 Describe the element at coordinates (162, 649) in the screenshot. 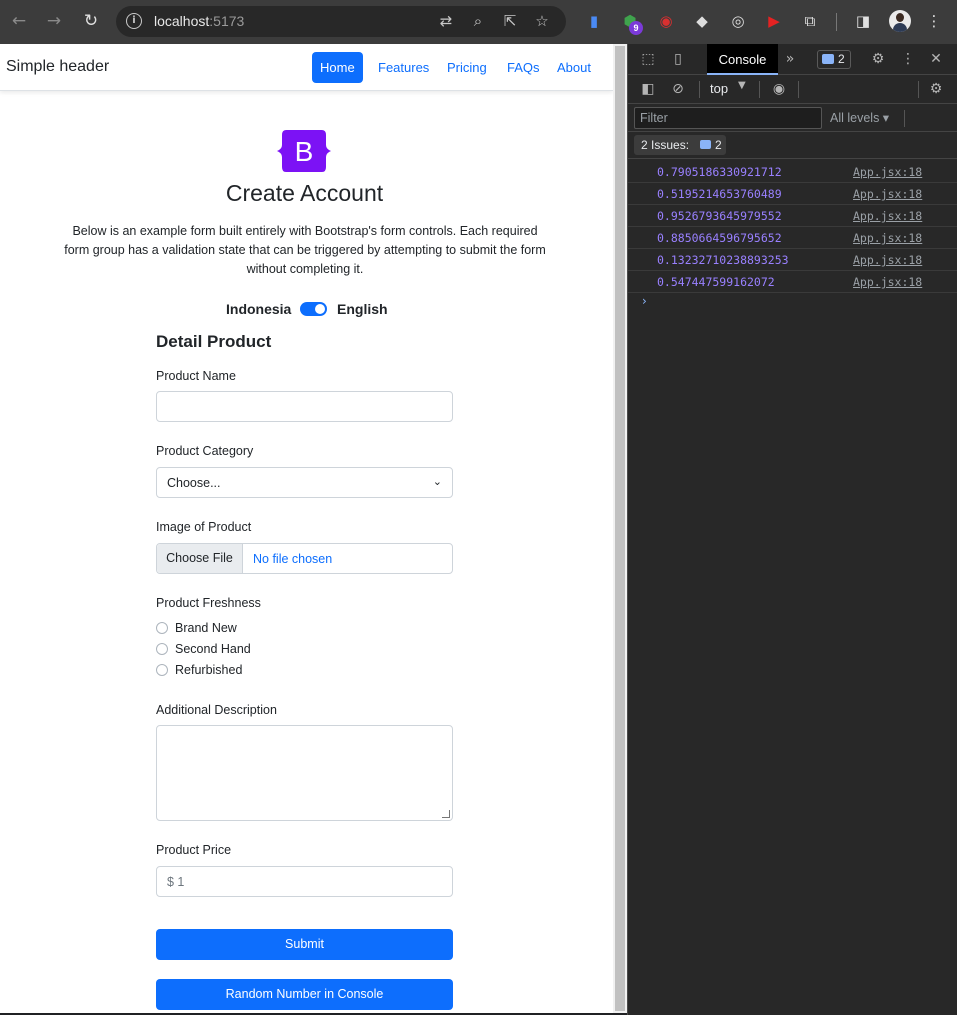

I see `radio-second-hand` at that location.